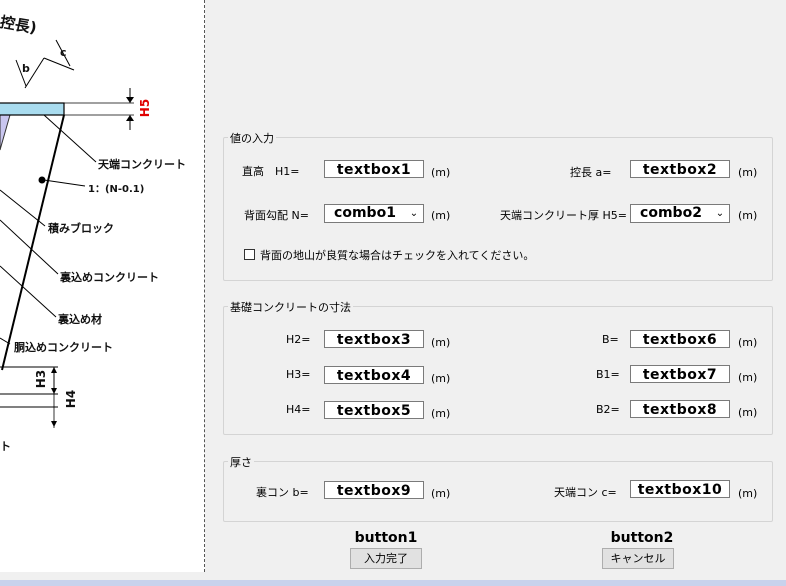 The width and height of the screenshot is (786, 586). Describe the element at coordinates (290, 307) in the screenshot. I see `base-concrete-title: 基礎コンクリートの寸法` at that location.